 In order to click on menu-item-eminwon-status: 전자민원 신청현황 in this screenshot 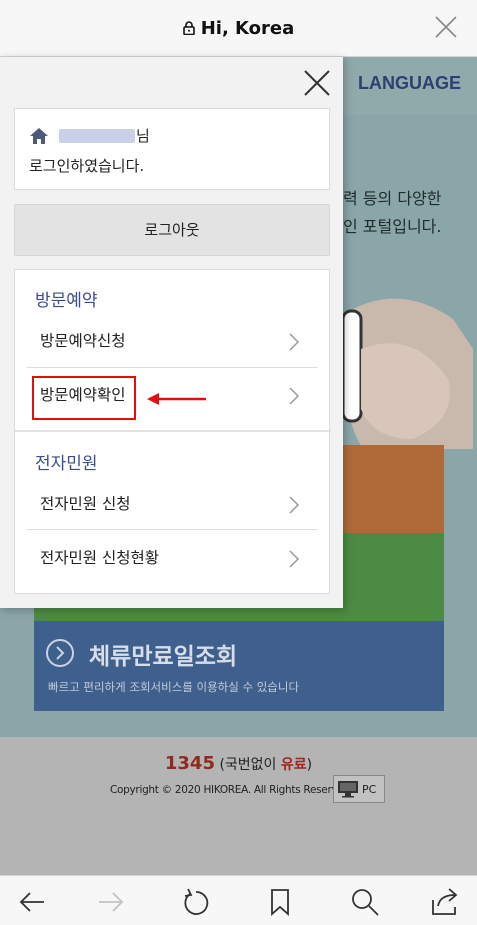, I will do `click(172, 557)`.